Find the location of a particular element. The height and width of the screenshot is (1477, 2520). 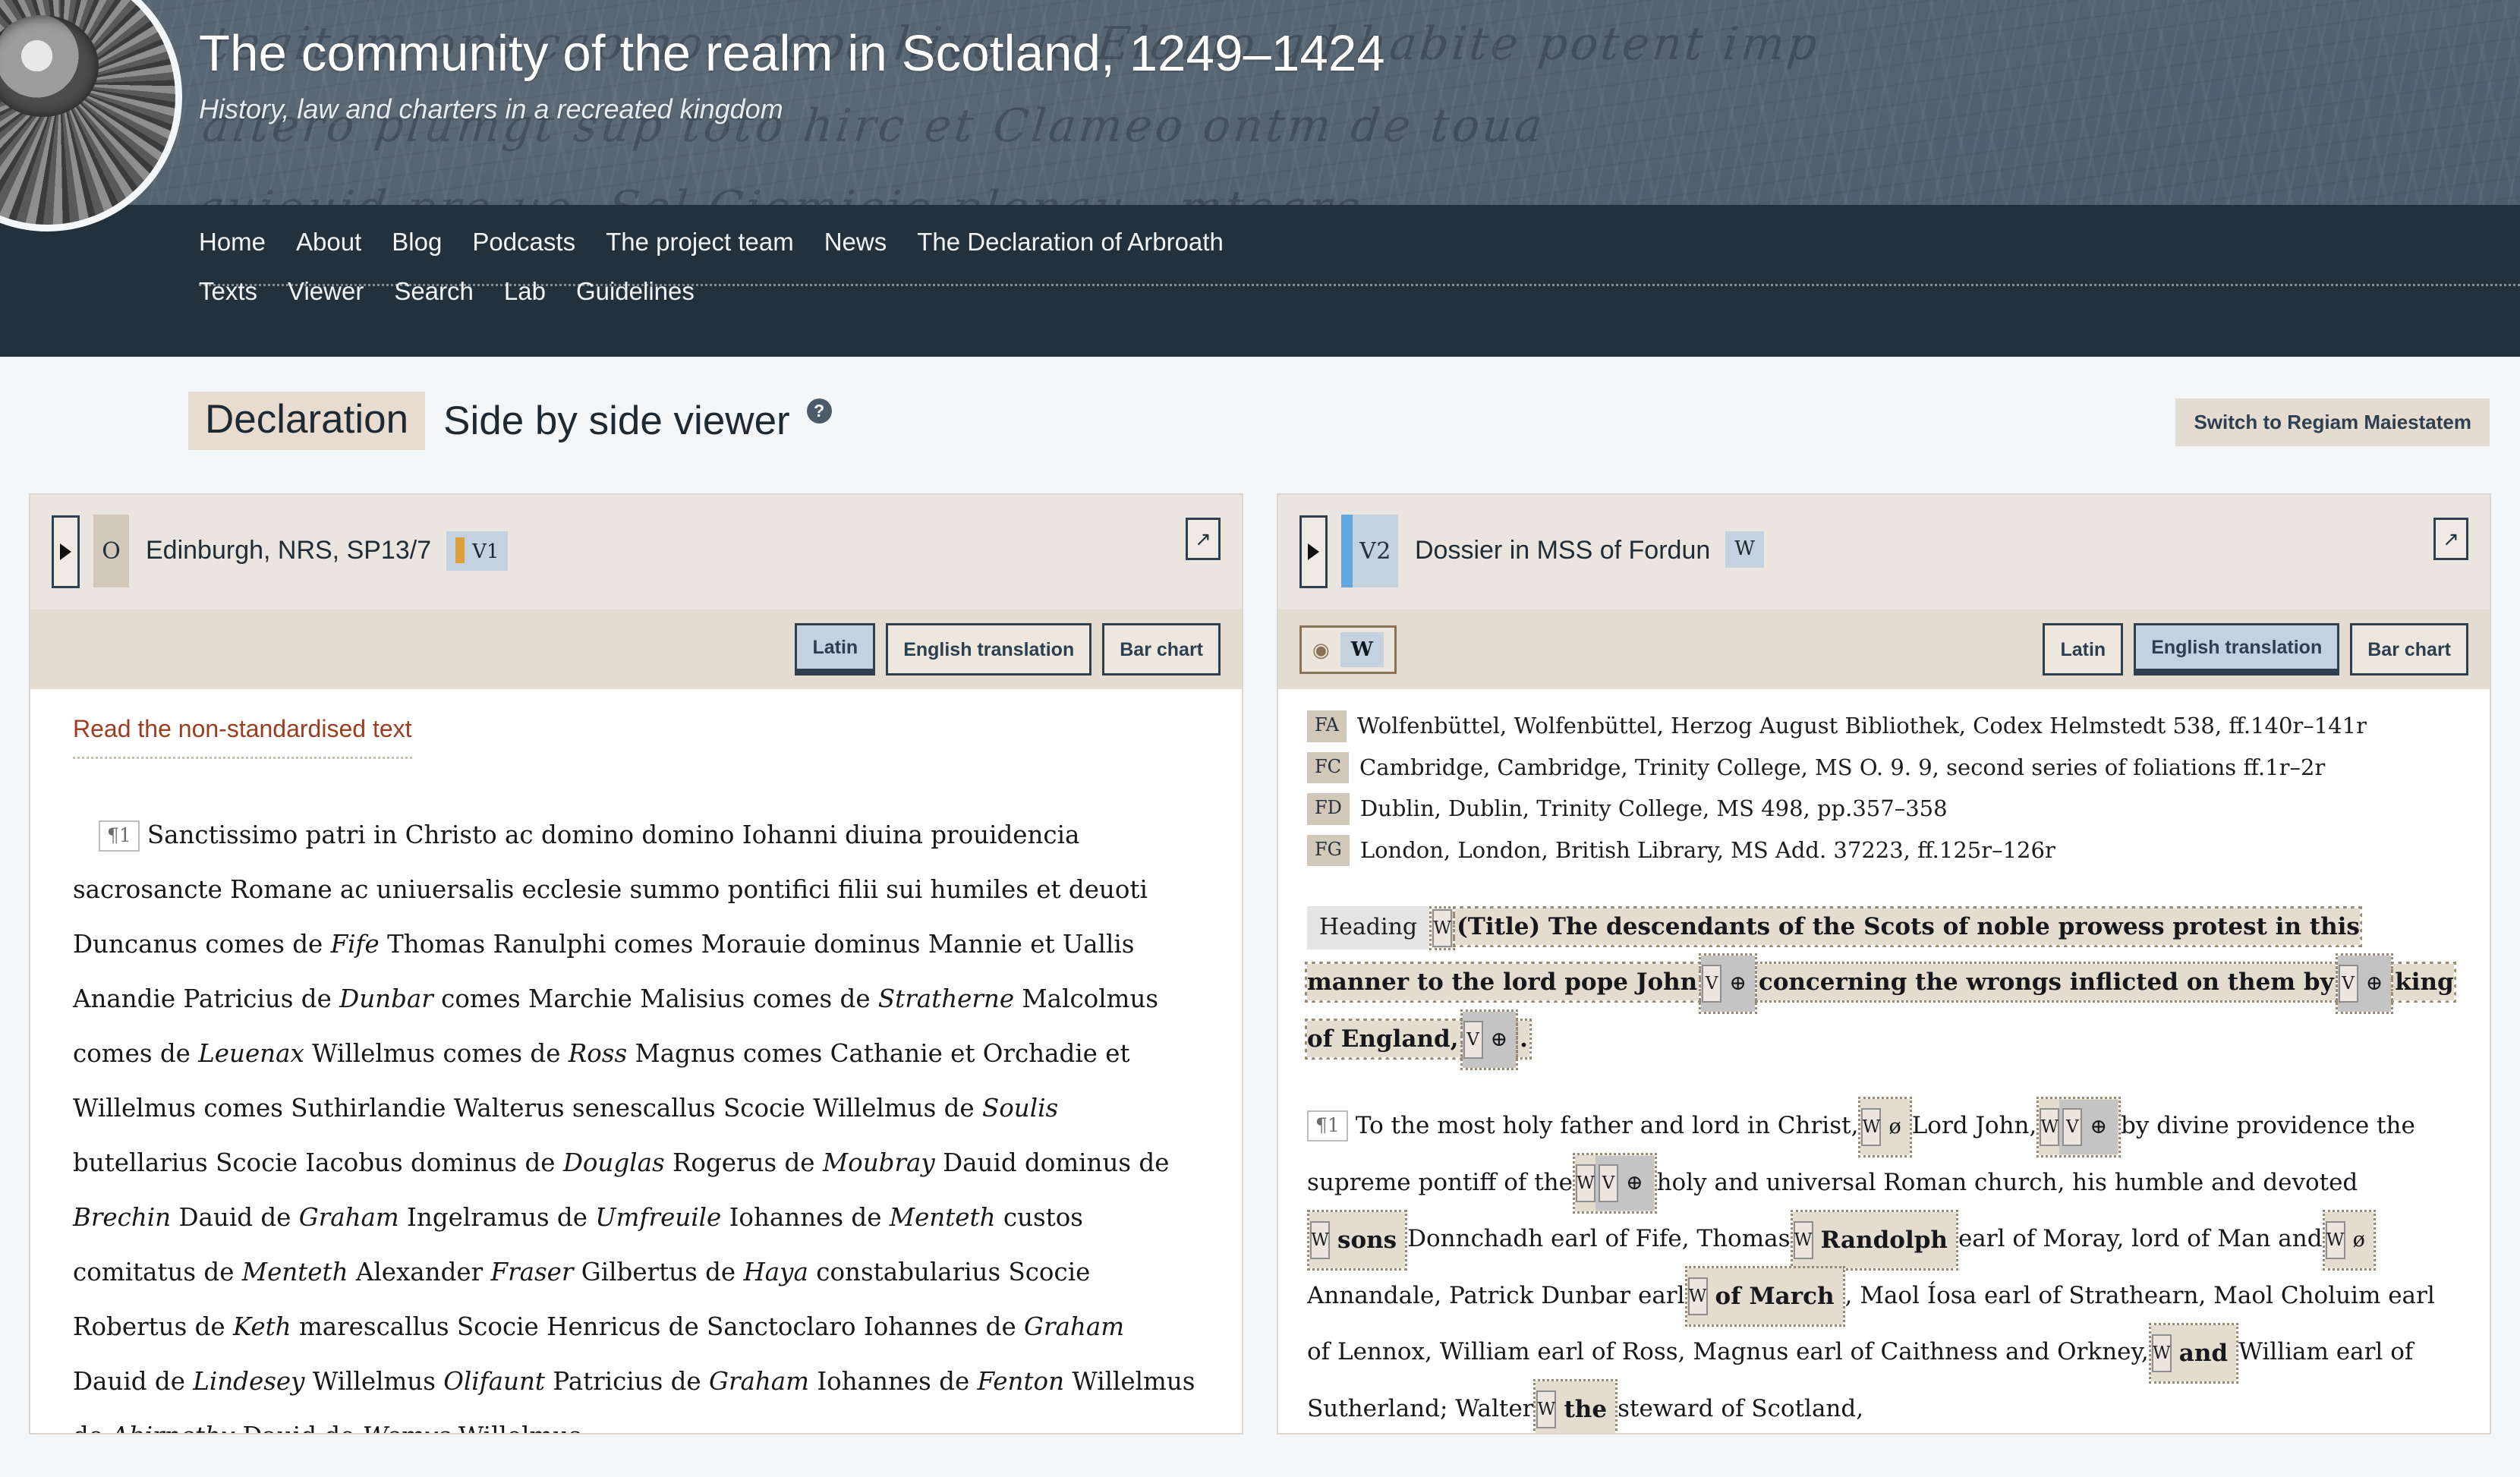

heading-text-end: . is located at coordinates (1524, 1039).